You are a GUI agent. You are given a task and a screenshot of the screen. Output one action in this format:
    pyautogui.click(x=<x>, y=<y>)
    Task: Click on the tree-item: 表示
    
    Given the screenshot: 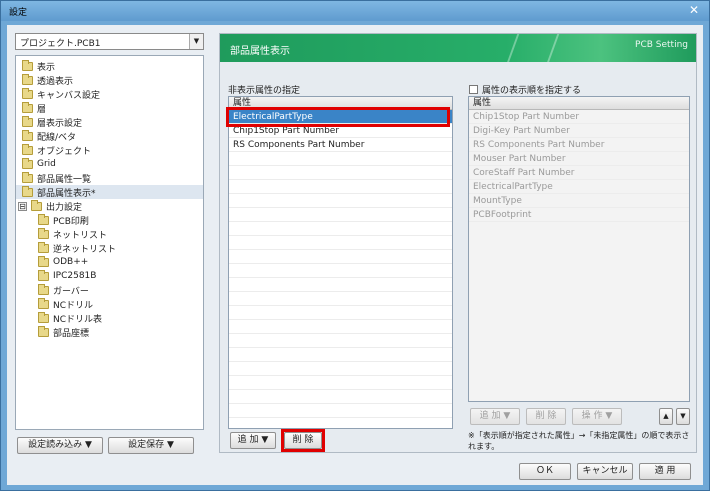 What is the action you would take?
    pyautogui.click(x=38, y=66)
    